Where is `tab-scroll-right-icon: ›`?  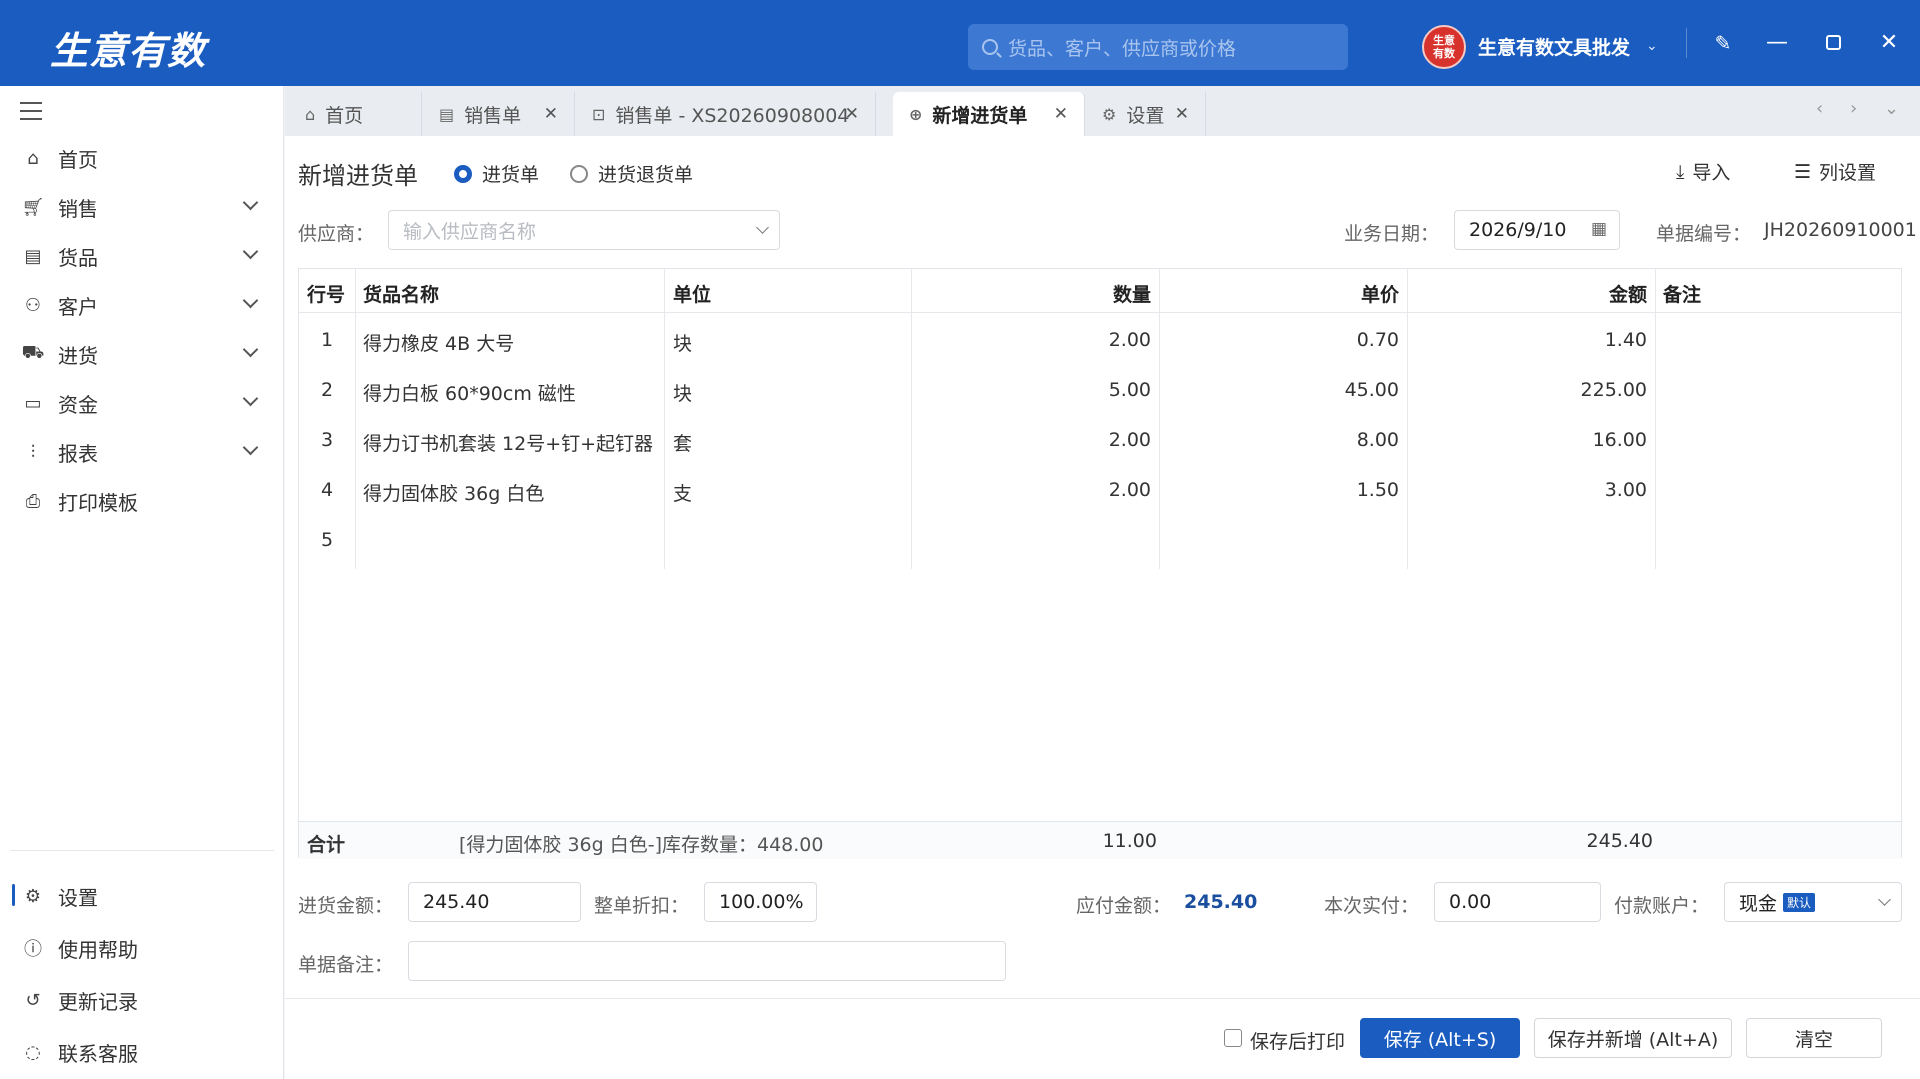
tab-scroll-right-icon: › is located at coordinates (1853, 108).